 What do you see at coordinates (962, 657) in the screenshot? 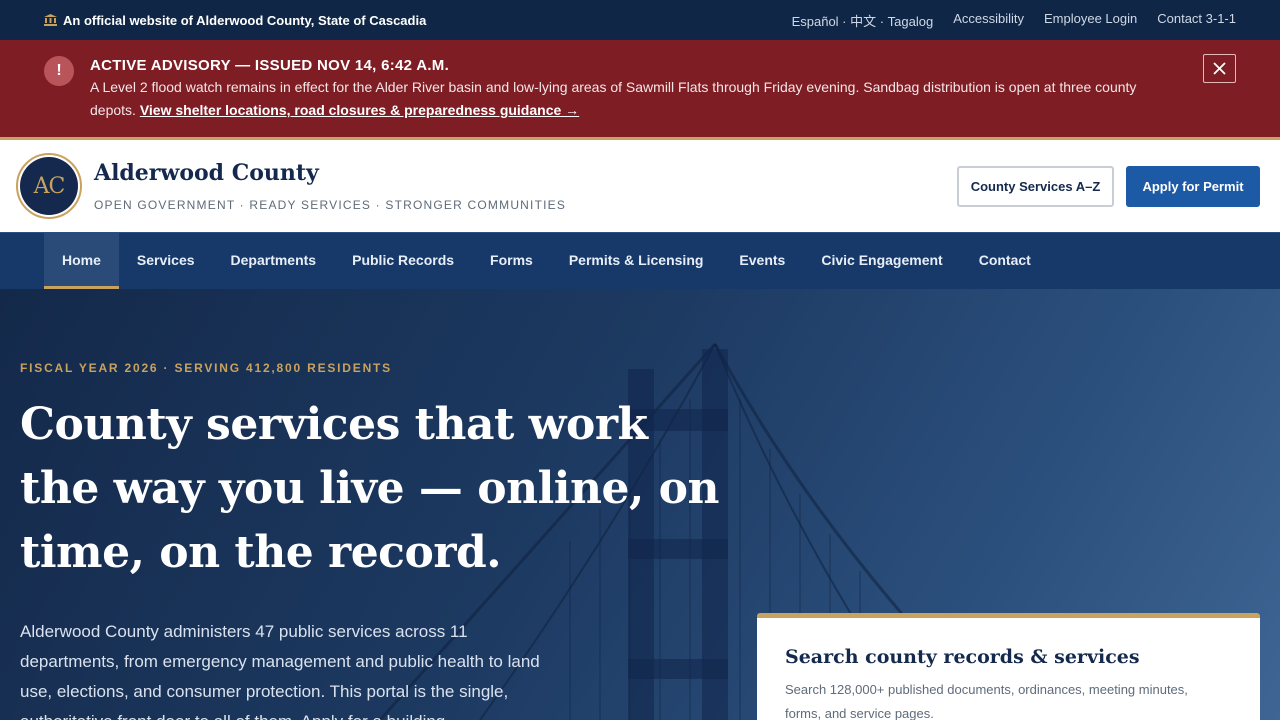
I see `search-card-title: Search county records & services` at bounding box center [962, 657].